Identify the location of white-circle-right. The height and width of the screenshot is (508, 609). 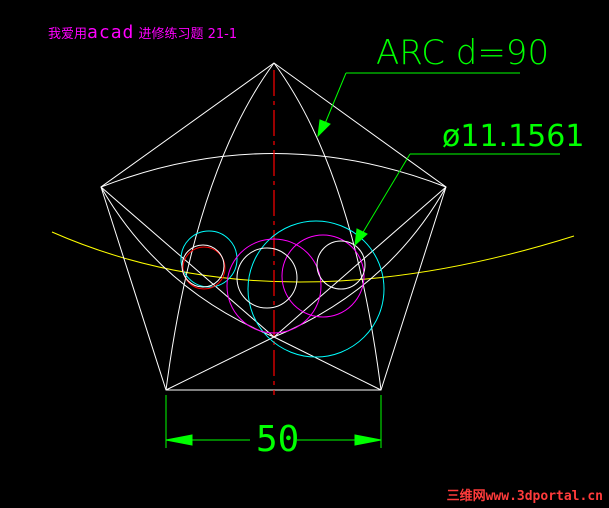
(341, 265).